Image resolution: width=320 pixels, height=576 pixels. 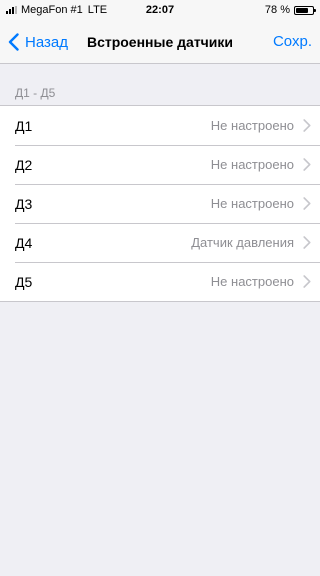 What do you see at coordinates (160, 42) in the screenshot?
I see `navigation-bar: Назад Встроенные датчики Сохр.` at bounding box center [160, 42].